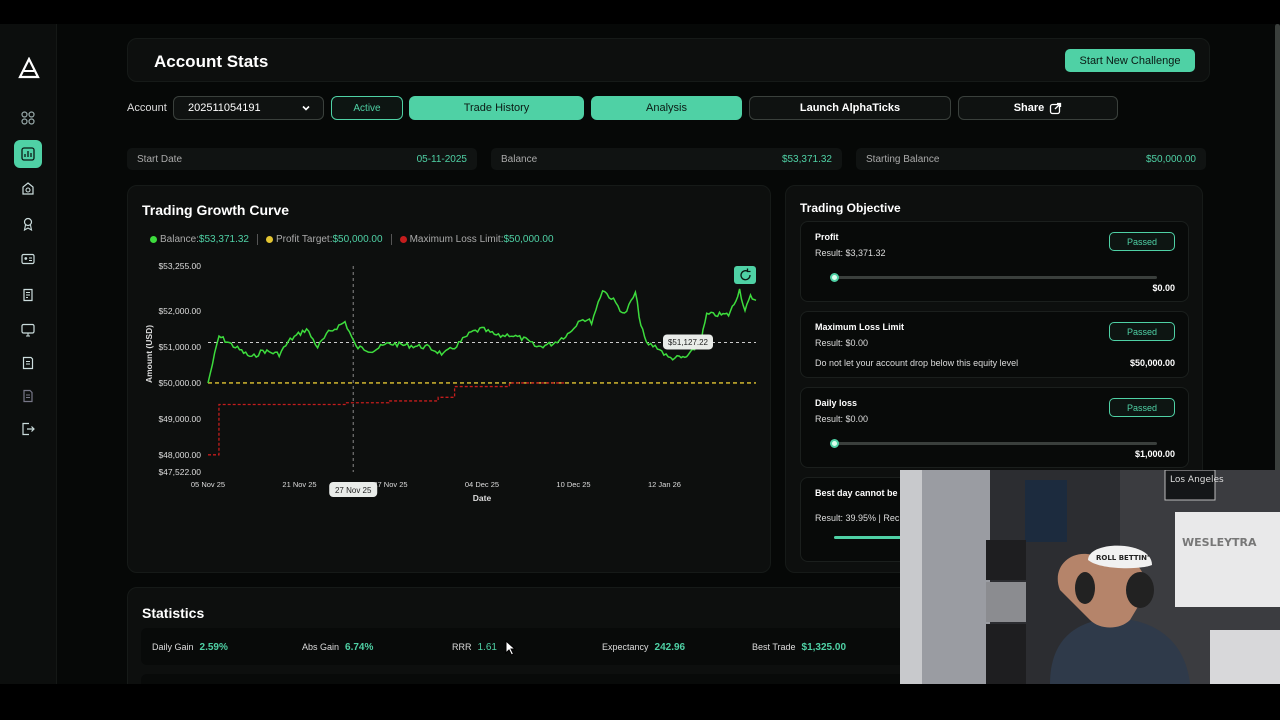  I want to click on stat-value: $1,325.00, so click(824, 647).